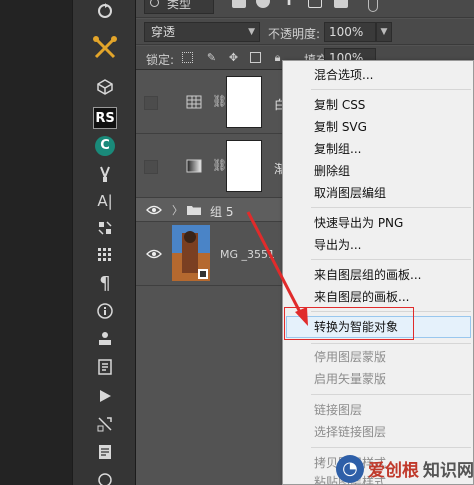 The height and width of the screenshot is (485, 474). I want to click on paragraph-icon: ¶, so click(105, 283).